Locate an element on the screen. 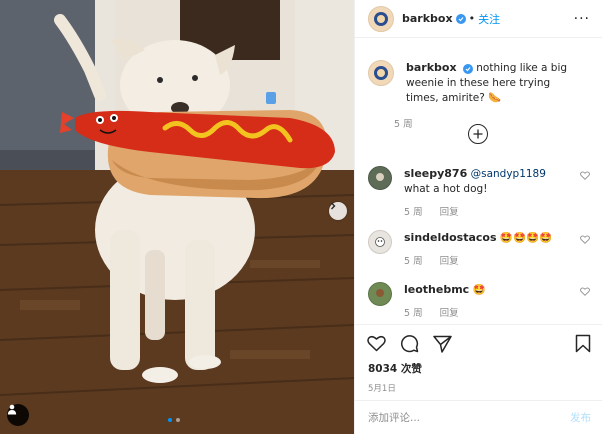 The width and height of the screenshot is (602, 434). bookmark-icon is located at coordinates (583, 343).